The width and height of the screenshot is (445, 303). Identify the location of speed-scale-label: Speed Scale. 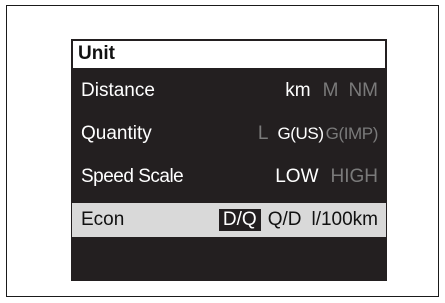
(132, 176).